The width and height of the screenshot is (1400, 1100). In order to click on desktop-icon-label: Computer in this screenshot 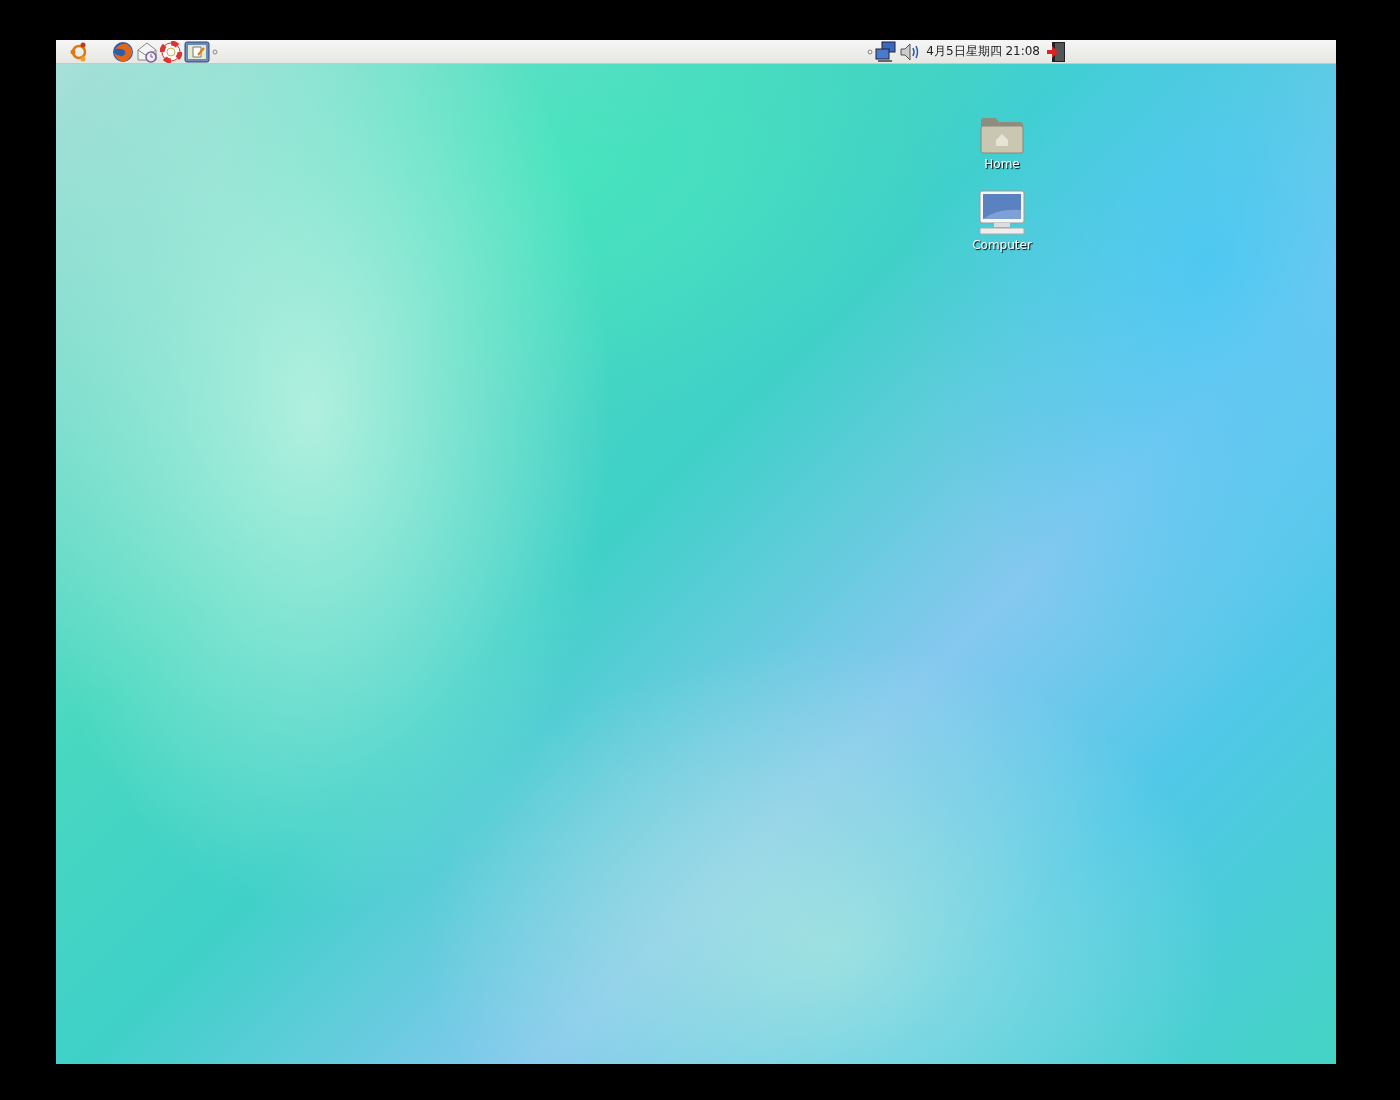, I will do `click(1002, 245)`.